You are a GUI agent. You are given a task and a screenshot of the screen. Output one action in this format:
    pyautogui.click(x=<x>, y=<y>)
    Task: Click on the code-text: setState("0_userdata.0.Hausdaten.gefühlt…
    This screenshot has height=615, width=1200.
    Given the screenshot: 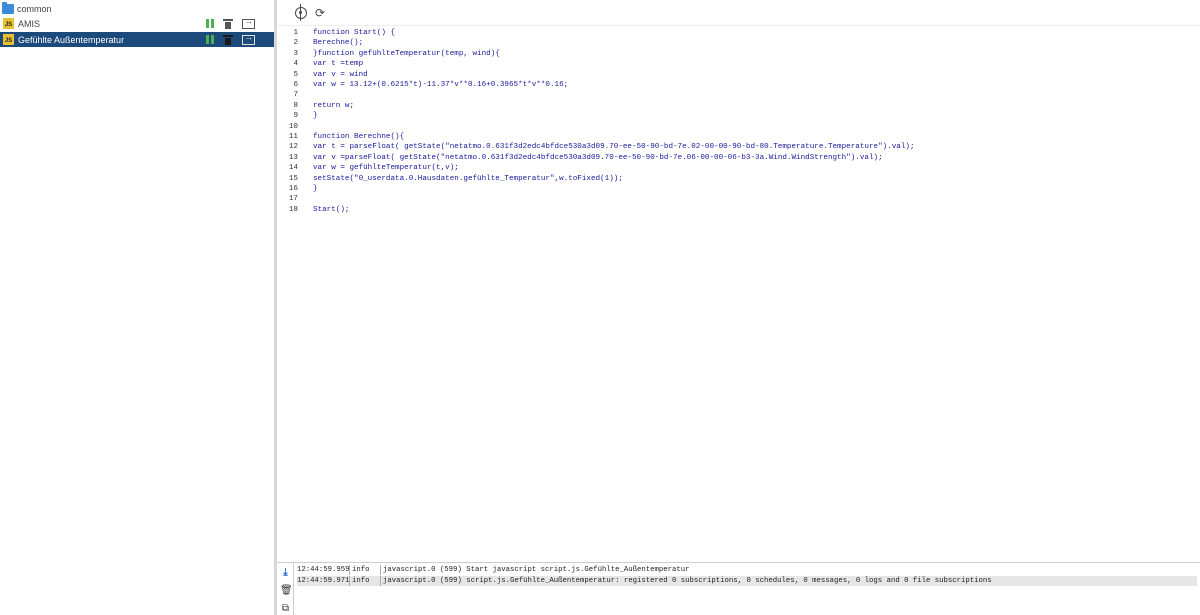 What is the action you would take?
    pyautogui.click(x=468, y=178)
    